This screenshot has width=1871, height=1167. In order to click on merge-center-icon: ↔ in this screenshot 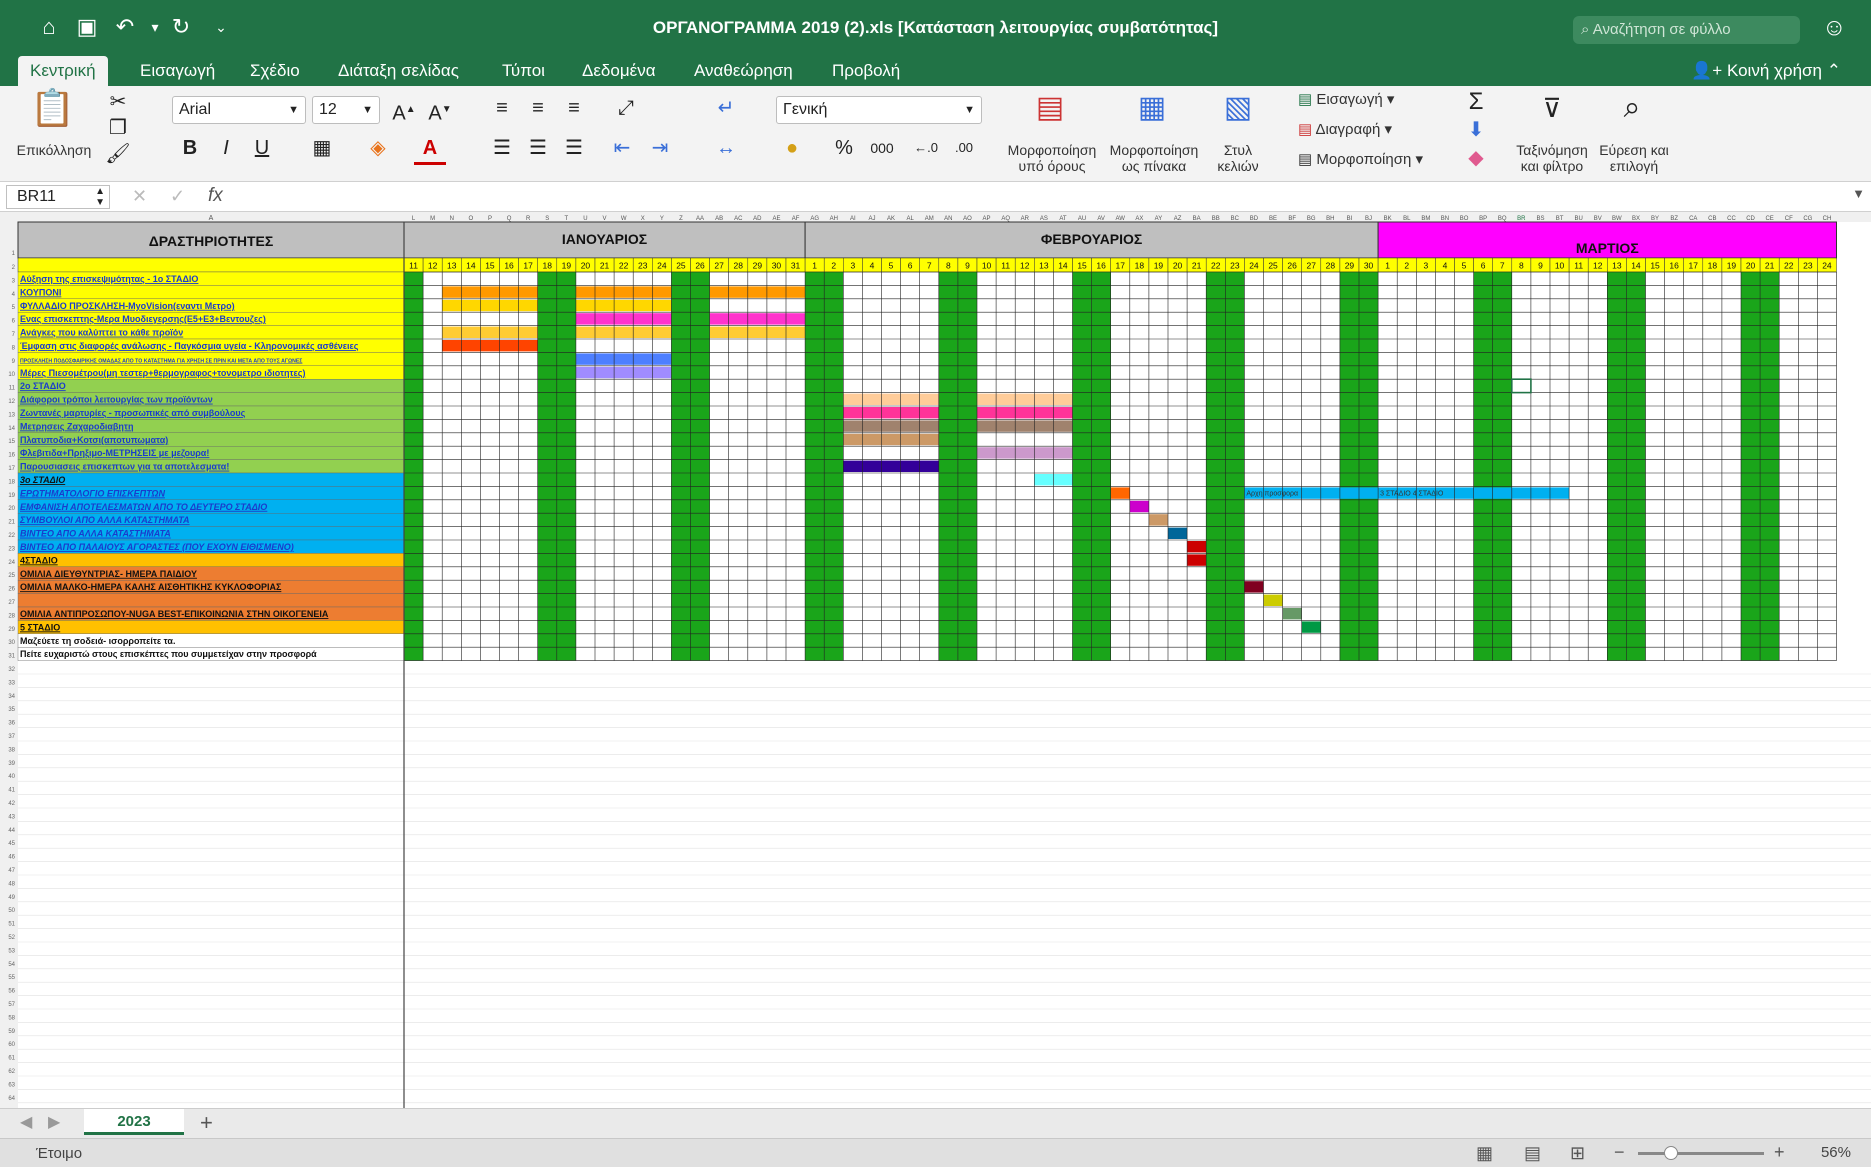, I will do `click(726, 148)`.